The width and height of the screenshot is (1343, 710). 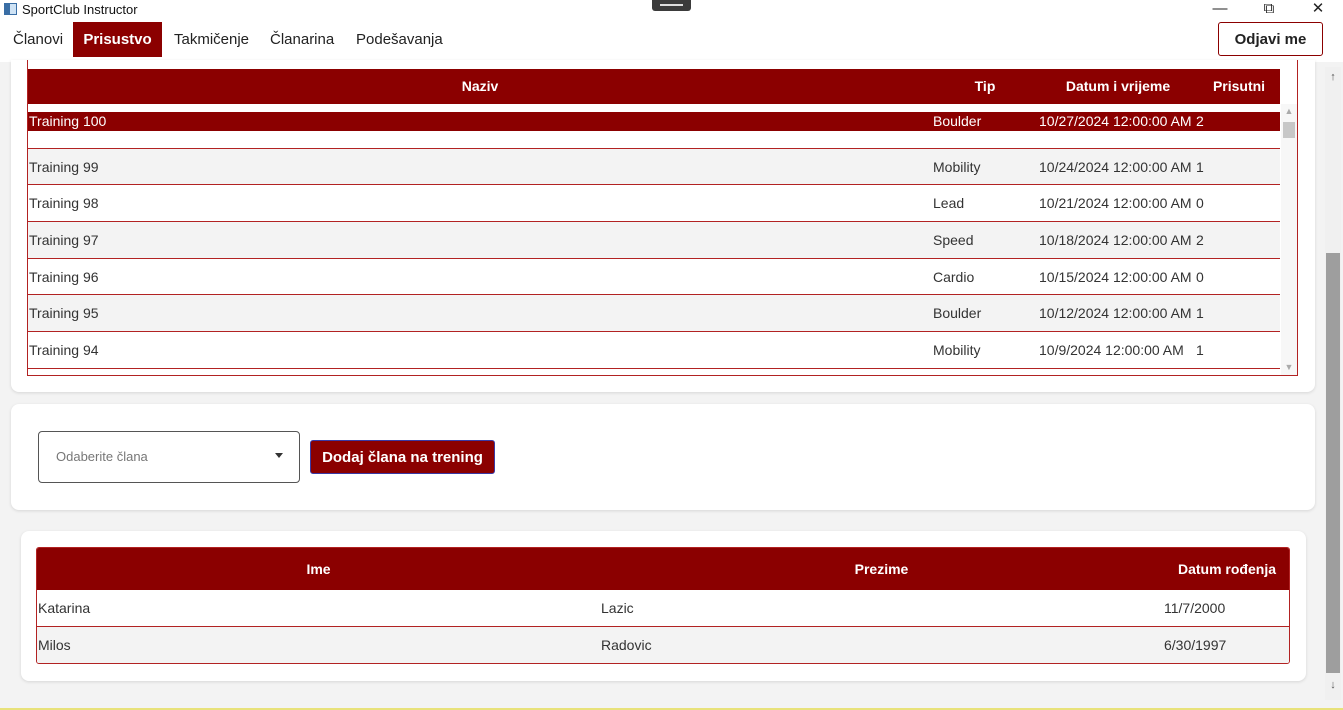 What do you see at coordinates (1195, 608) in the screenshot?
I see `cell-datum-rodjenja: 11/7/2000` at bounding box center [1195, 608].